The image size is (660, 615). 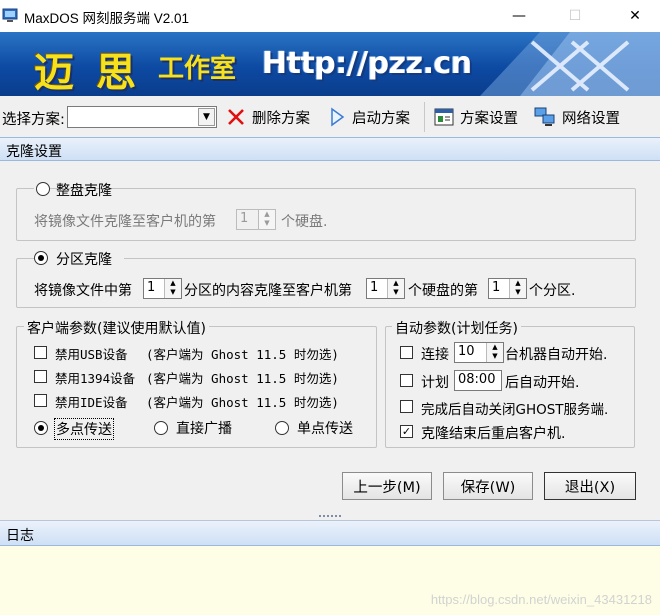 What do you see at coordinates (330, 16) in the screenshot?
I see `title-bar: MaxDOS 网刻服务端 V2.01 — ☐ ✕` at bounding box center [330, 16].